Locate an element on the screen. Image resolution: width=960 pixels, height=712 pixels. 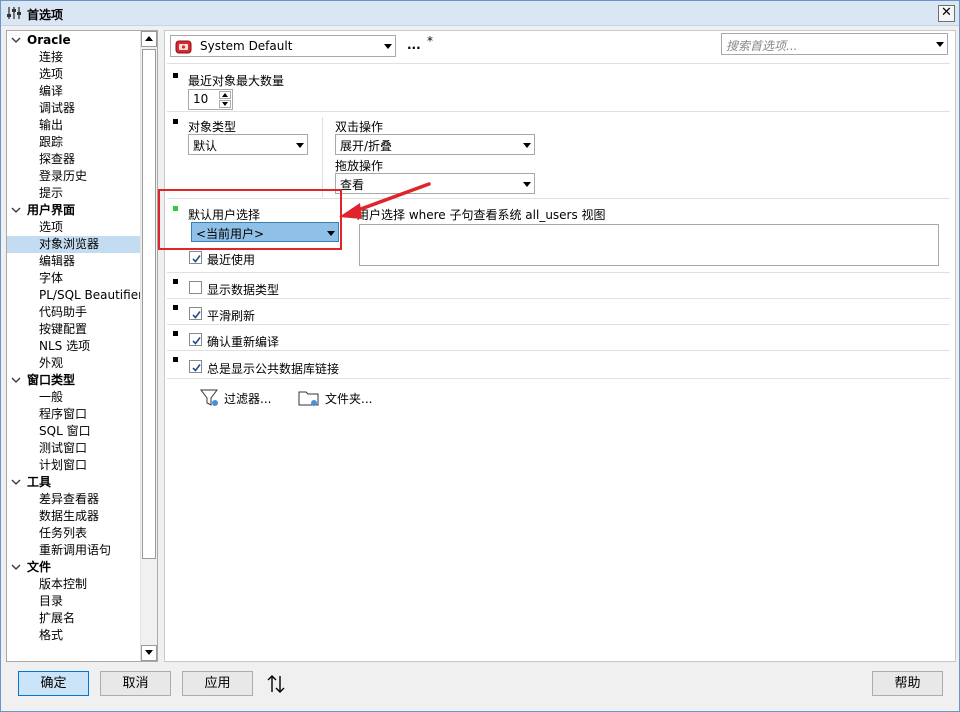
tree-item: SQL 窗口 is located at coordinates (74, 431).